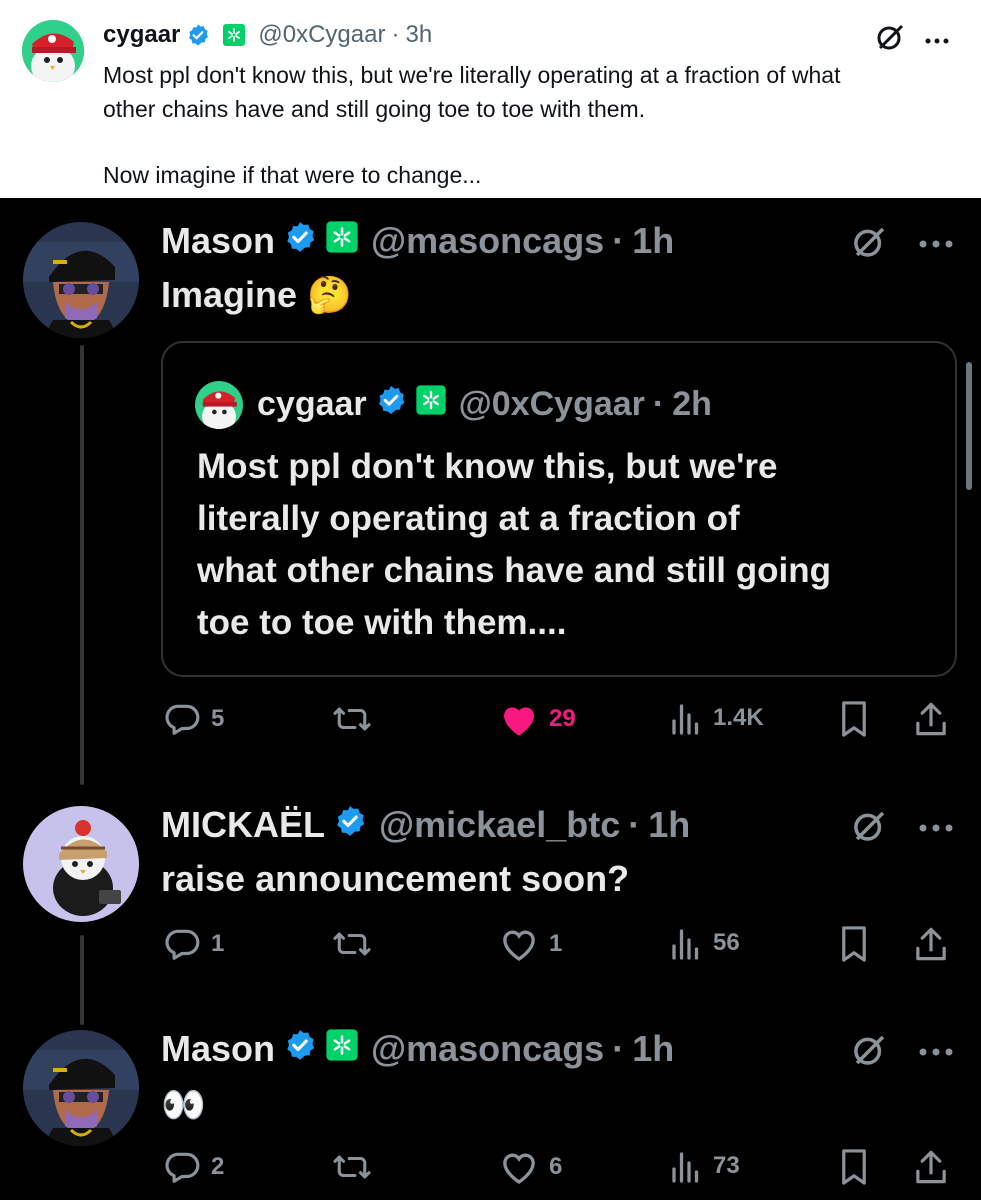 The height and width of the screenshot is (1200, 981). I want to click on tweet-text: Imagine 🤔, so click(256, 294).